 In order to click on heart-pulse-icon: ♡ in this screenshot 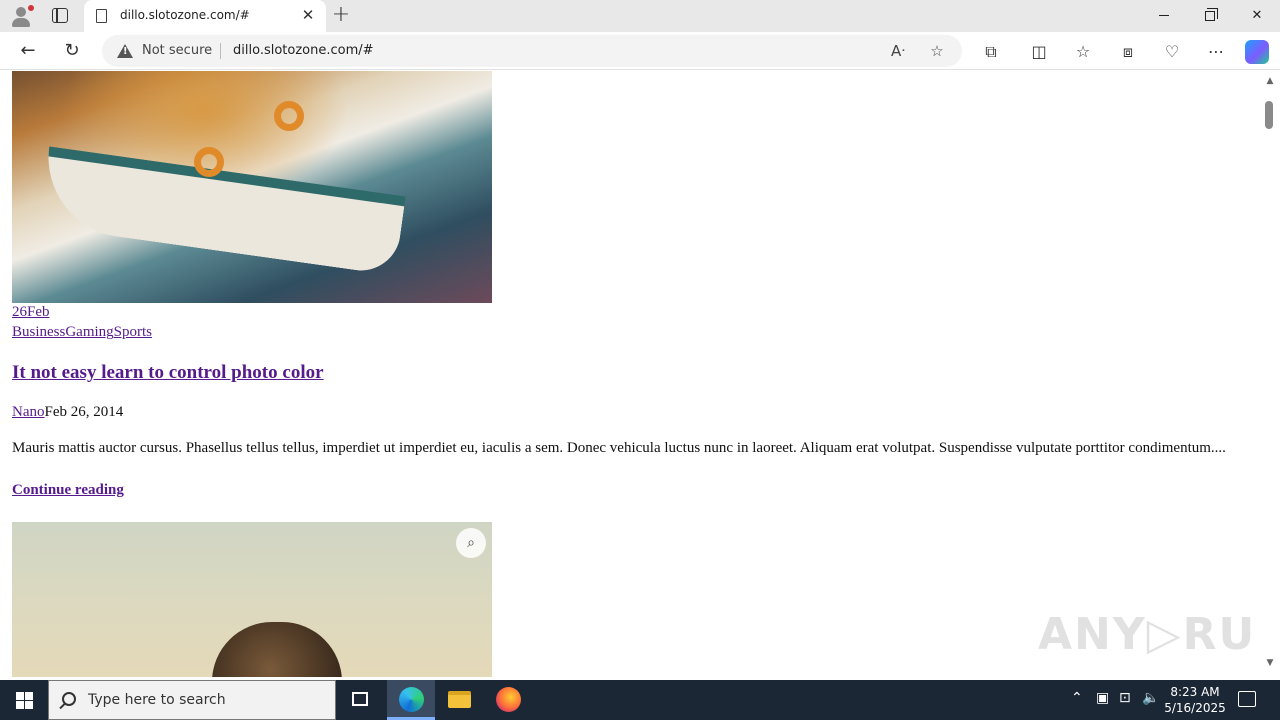, I will do `click(1172, 52)`.